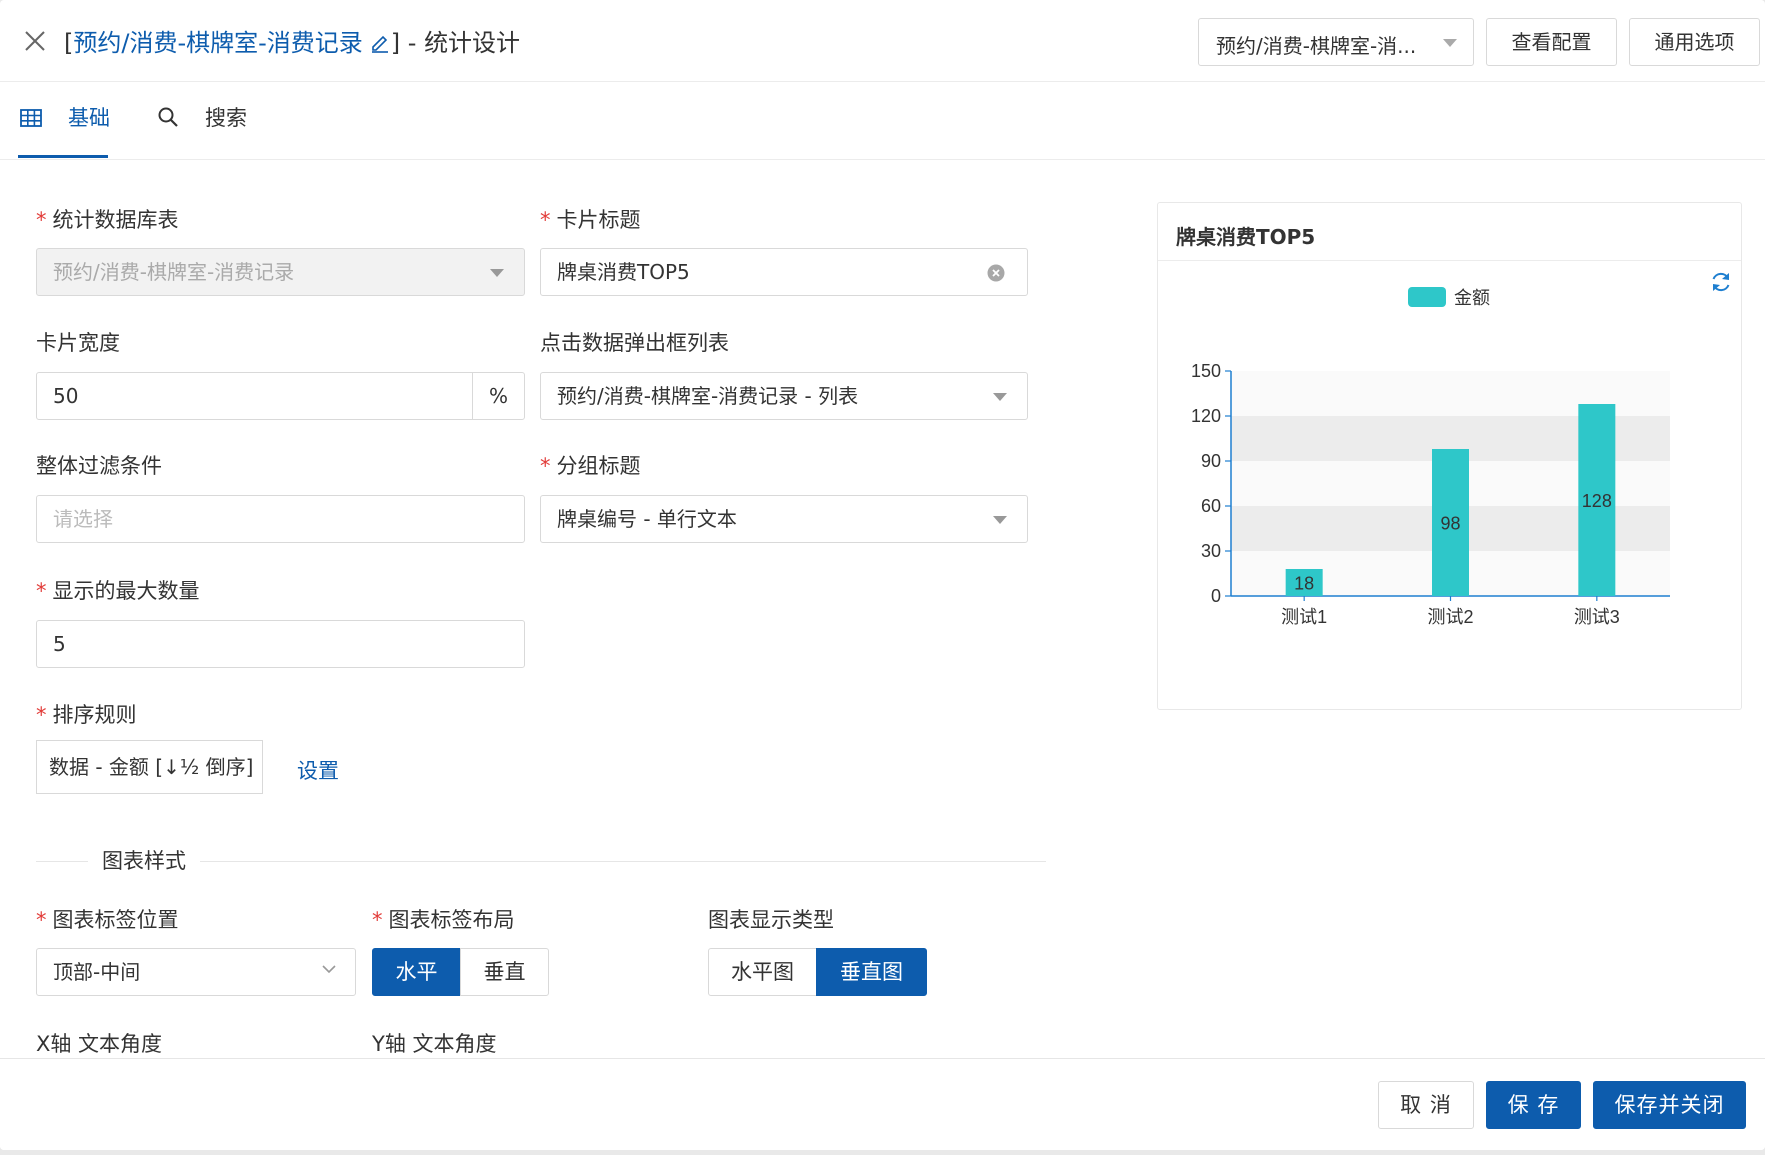 The image size is (1765, 1155). I want to click on card-title-value: 牌桌消费TOP5, so click(623, 272).